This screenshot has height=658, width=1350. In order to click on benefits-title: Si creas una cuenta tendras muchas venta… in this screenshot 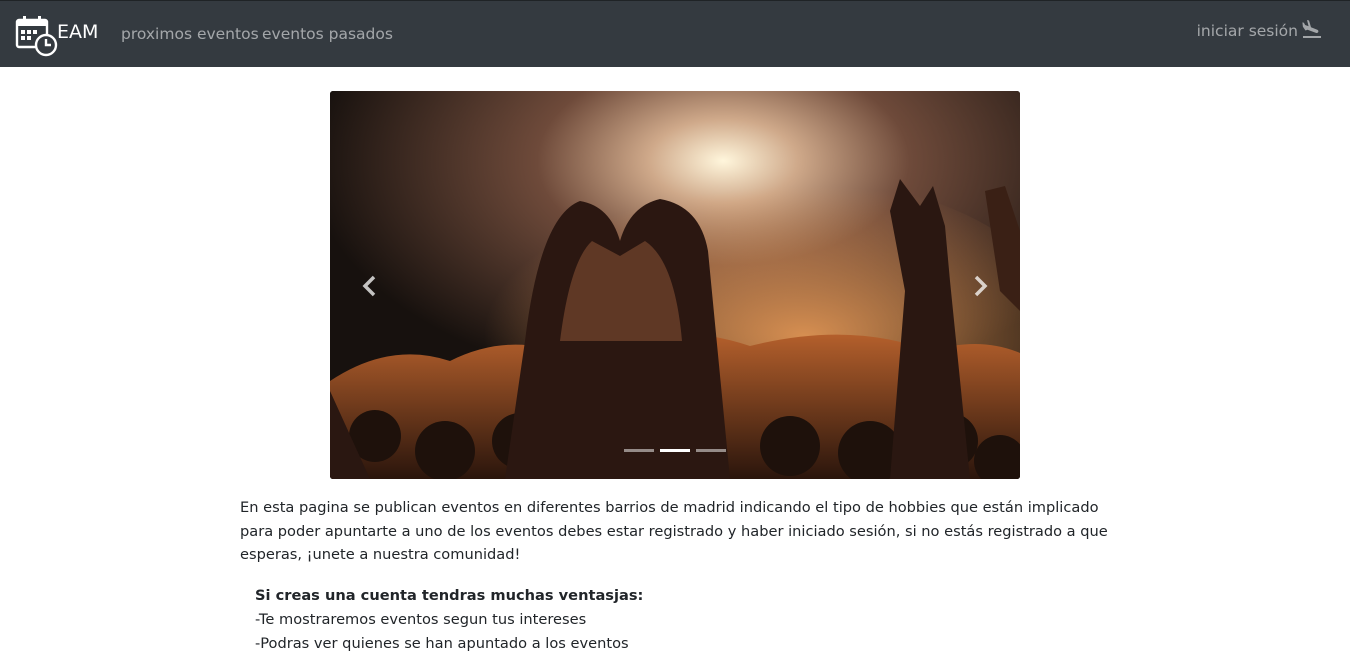, I will do `click(449, 595)`.